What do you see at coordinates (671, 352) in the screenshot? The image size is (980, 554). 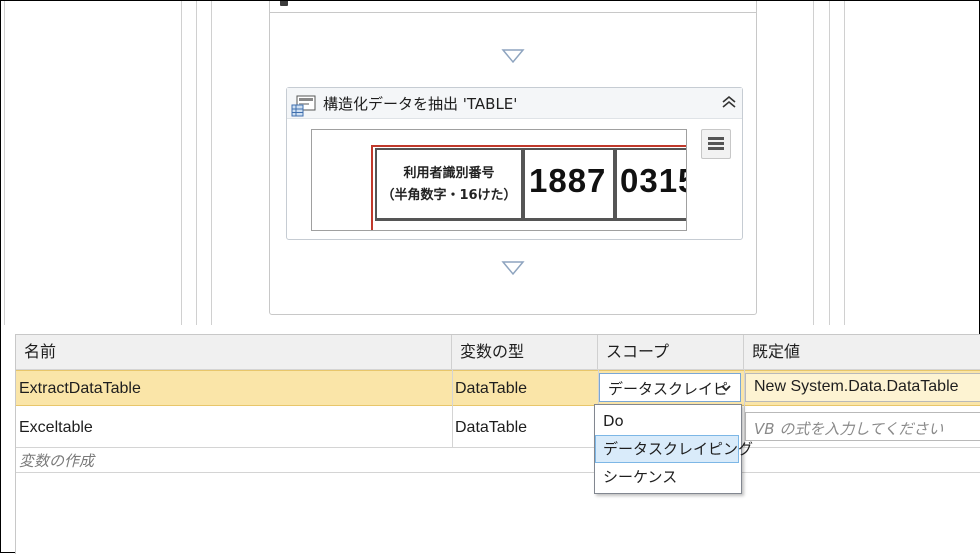 I see `column-header-scope: スコープ` at bounding box center [671, 352].